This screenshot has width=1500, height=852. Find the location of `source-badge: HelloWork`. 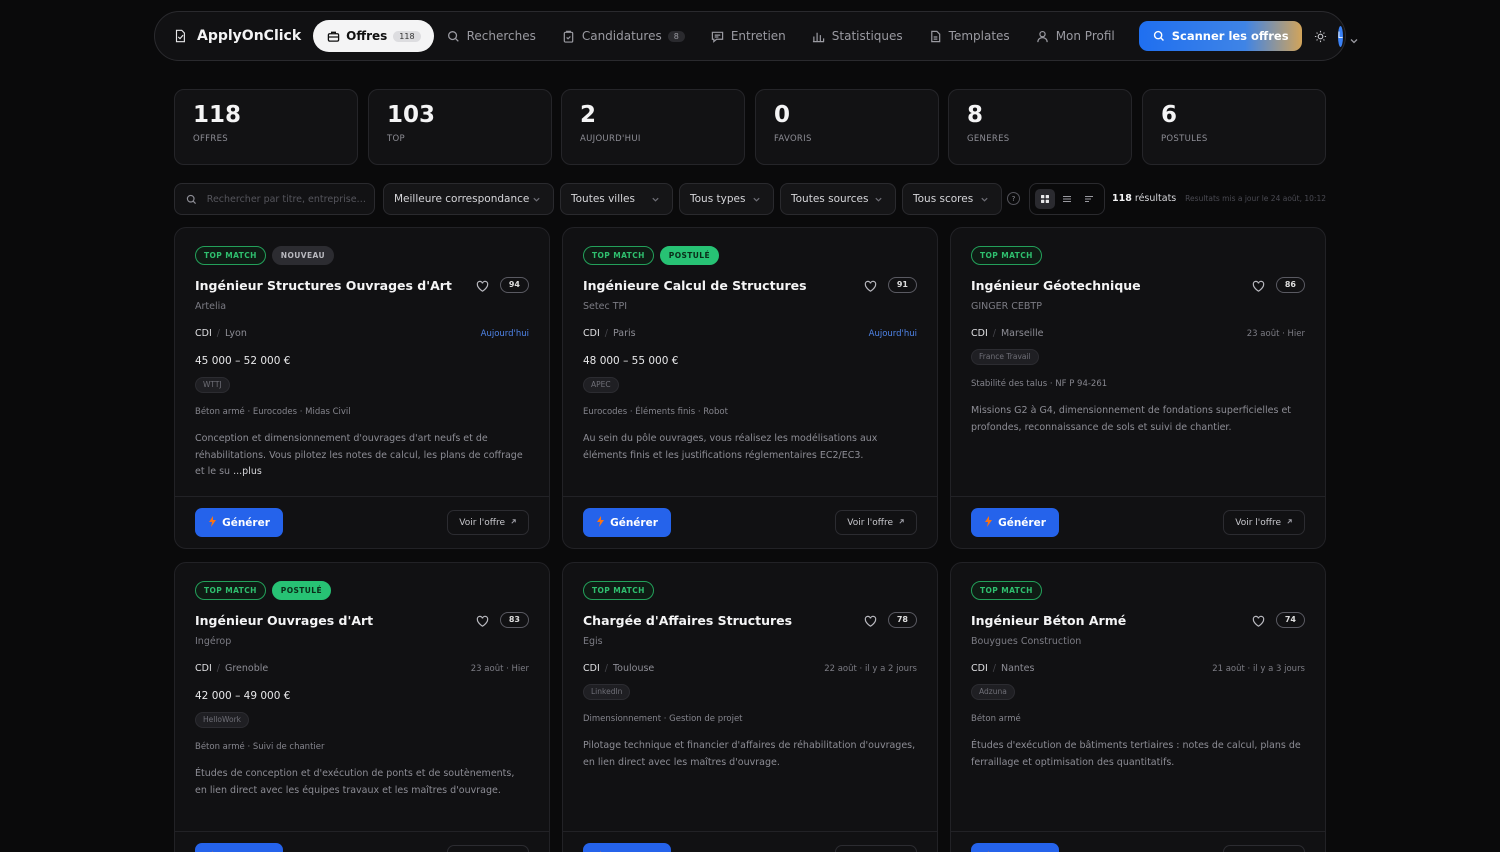

source-badge: HelloWork is located at coordinates (222, 720).